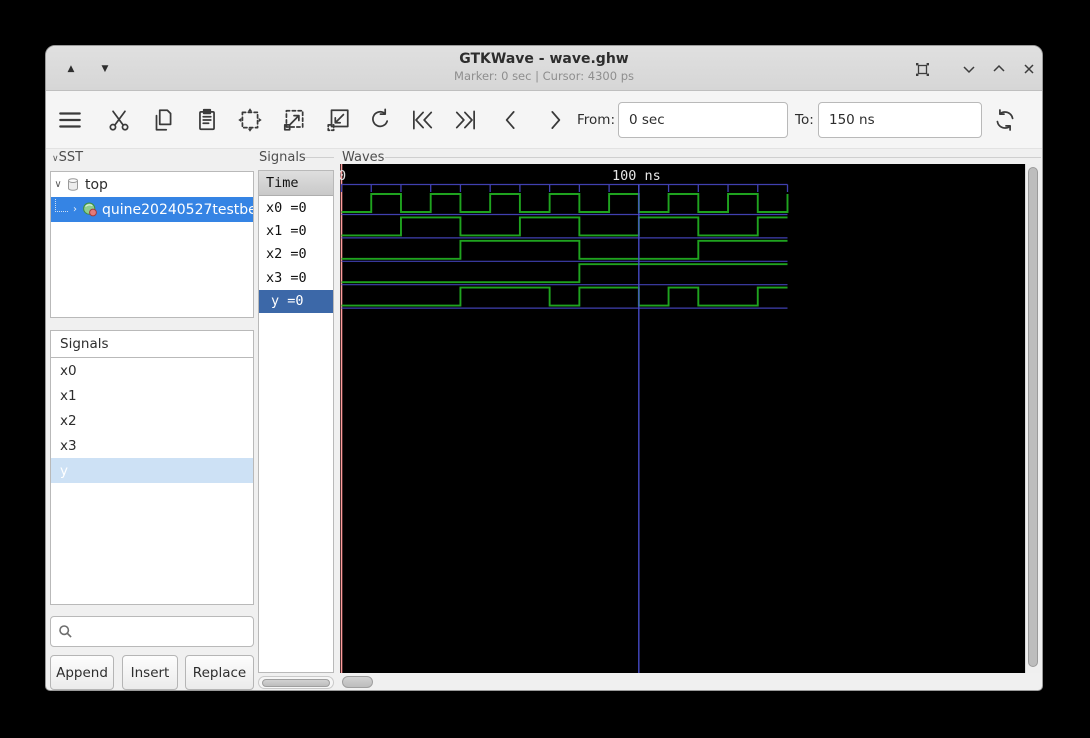  Describe the element at coordinates (152, 244) in the screenshot. I see `sst-tree-panel: ∨ top › quine20240527testbench` at that location.